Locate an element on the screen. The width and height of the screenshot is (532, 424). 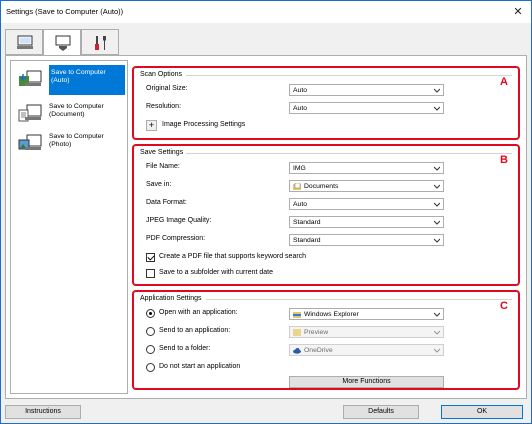
tools-icon is located at coordinates (100, 43).